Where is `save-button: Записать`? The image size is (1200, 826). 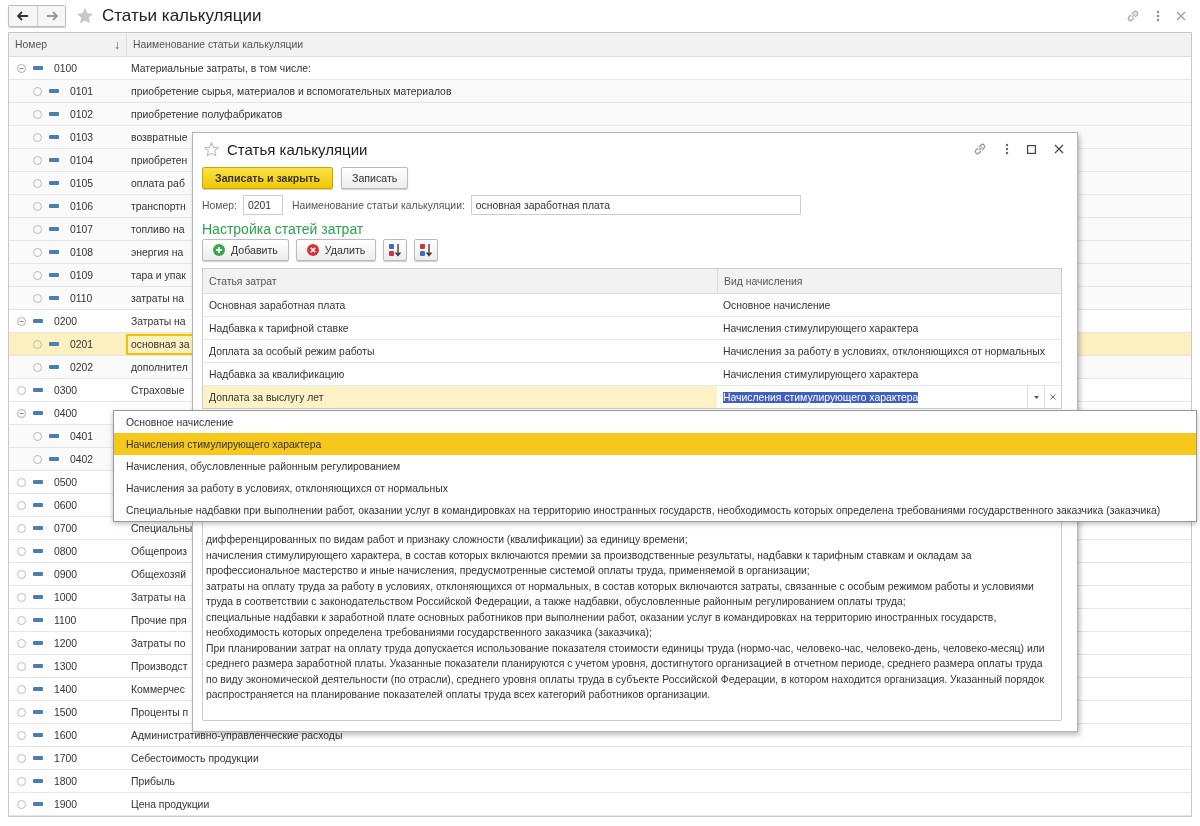 save-button: Записать is located at coordinates (375, 178).